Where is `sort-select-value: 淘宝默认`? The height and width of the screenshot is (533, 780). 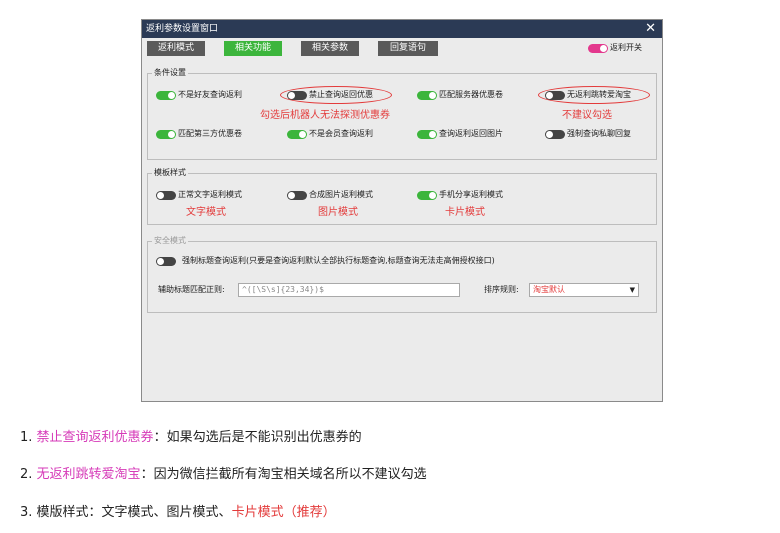
sort-select-value: 淘宝默认 is located at coordinates (549, 289).